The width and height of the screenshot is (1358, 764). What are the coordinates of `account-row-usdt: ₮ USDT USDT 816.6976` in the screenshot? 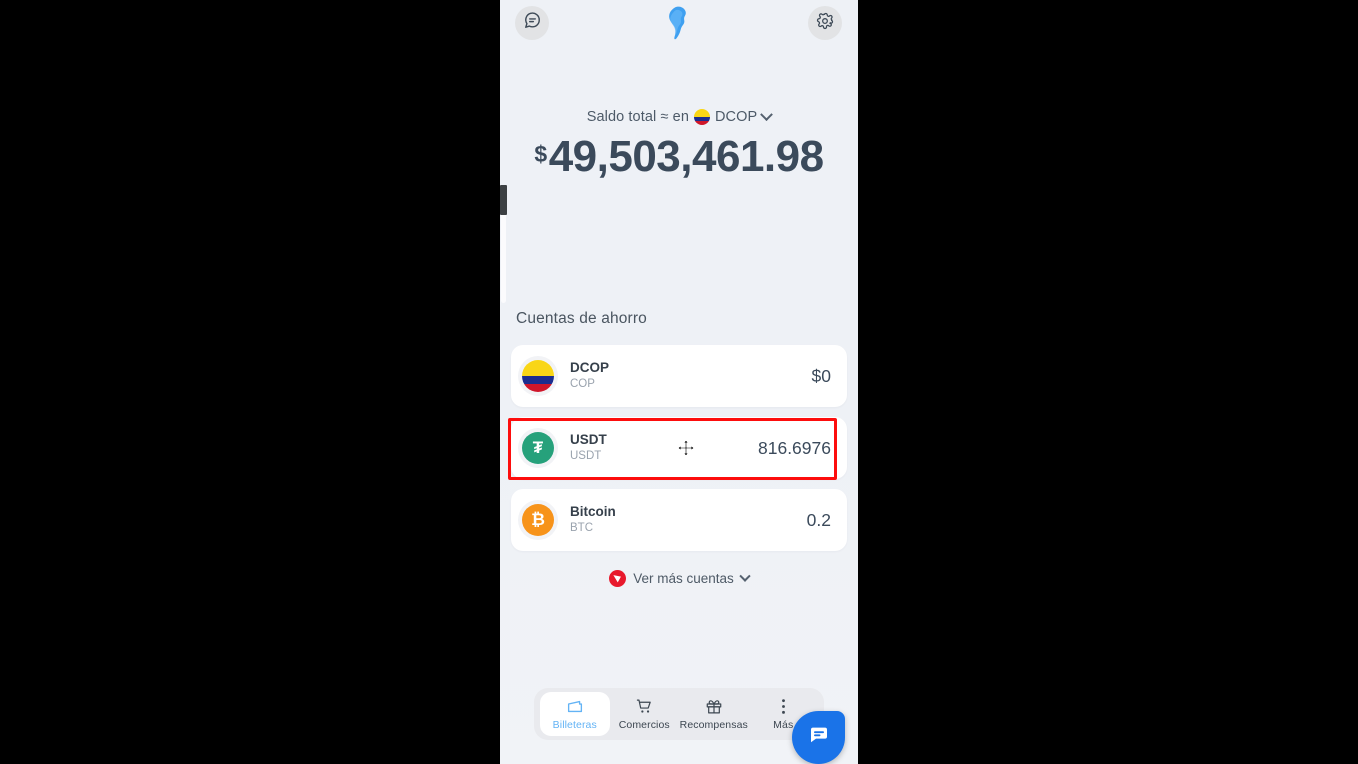 It's located at (679, 448).